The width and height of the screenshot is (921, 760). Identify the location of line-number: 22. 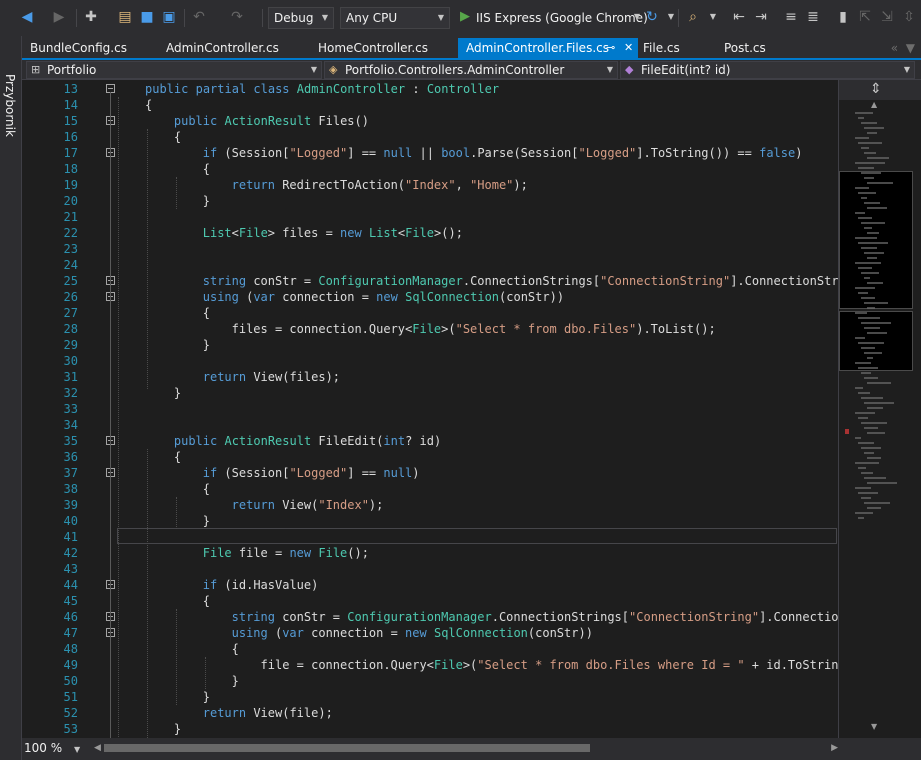
(70, 233).